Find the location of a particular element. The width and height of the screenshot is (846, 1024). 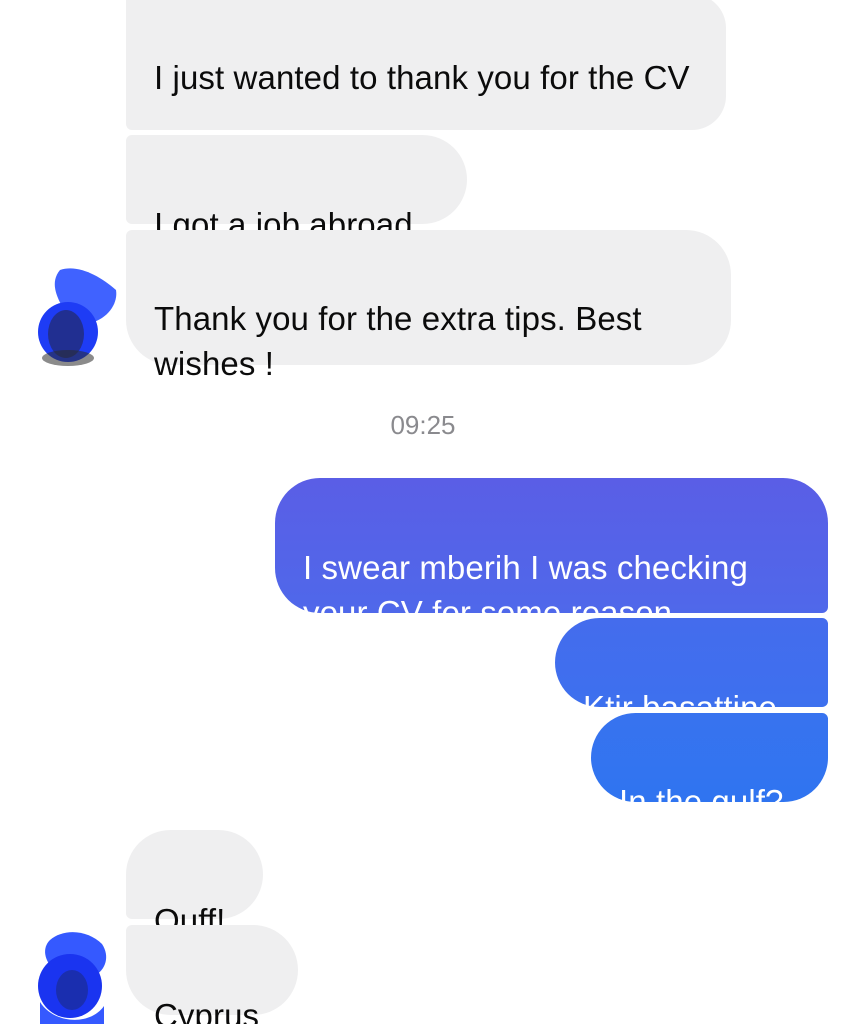

received-message-bubble: I just wanted to thank you for the CV is located at coordinates (426, 65).